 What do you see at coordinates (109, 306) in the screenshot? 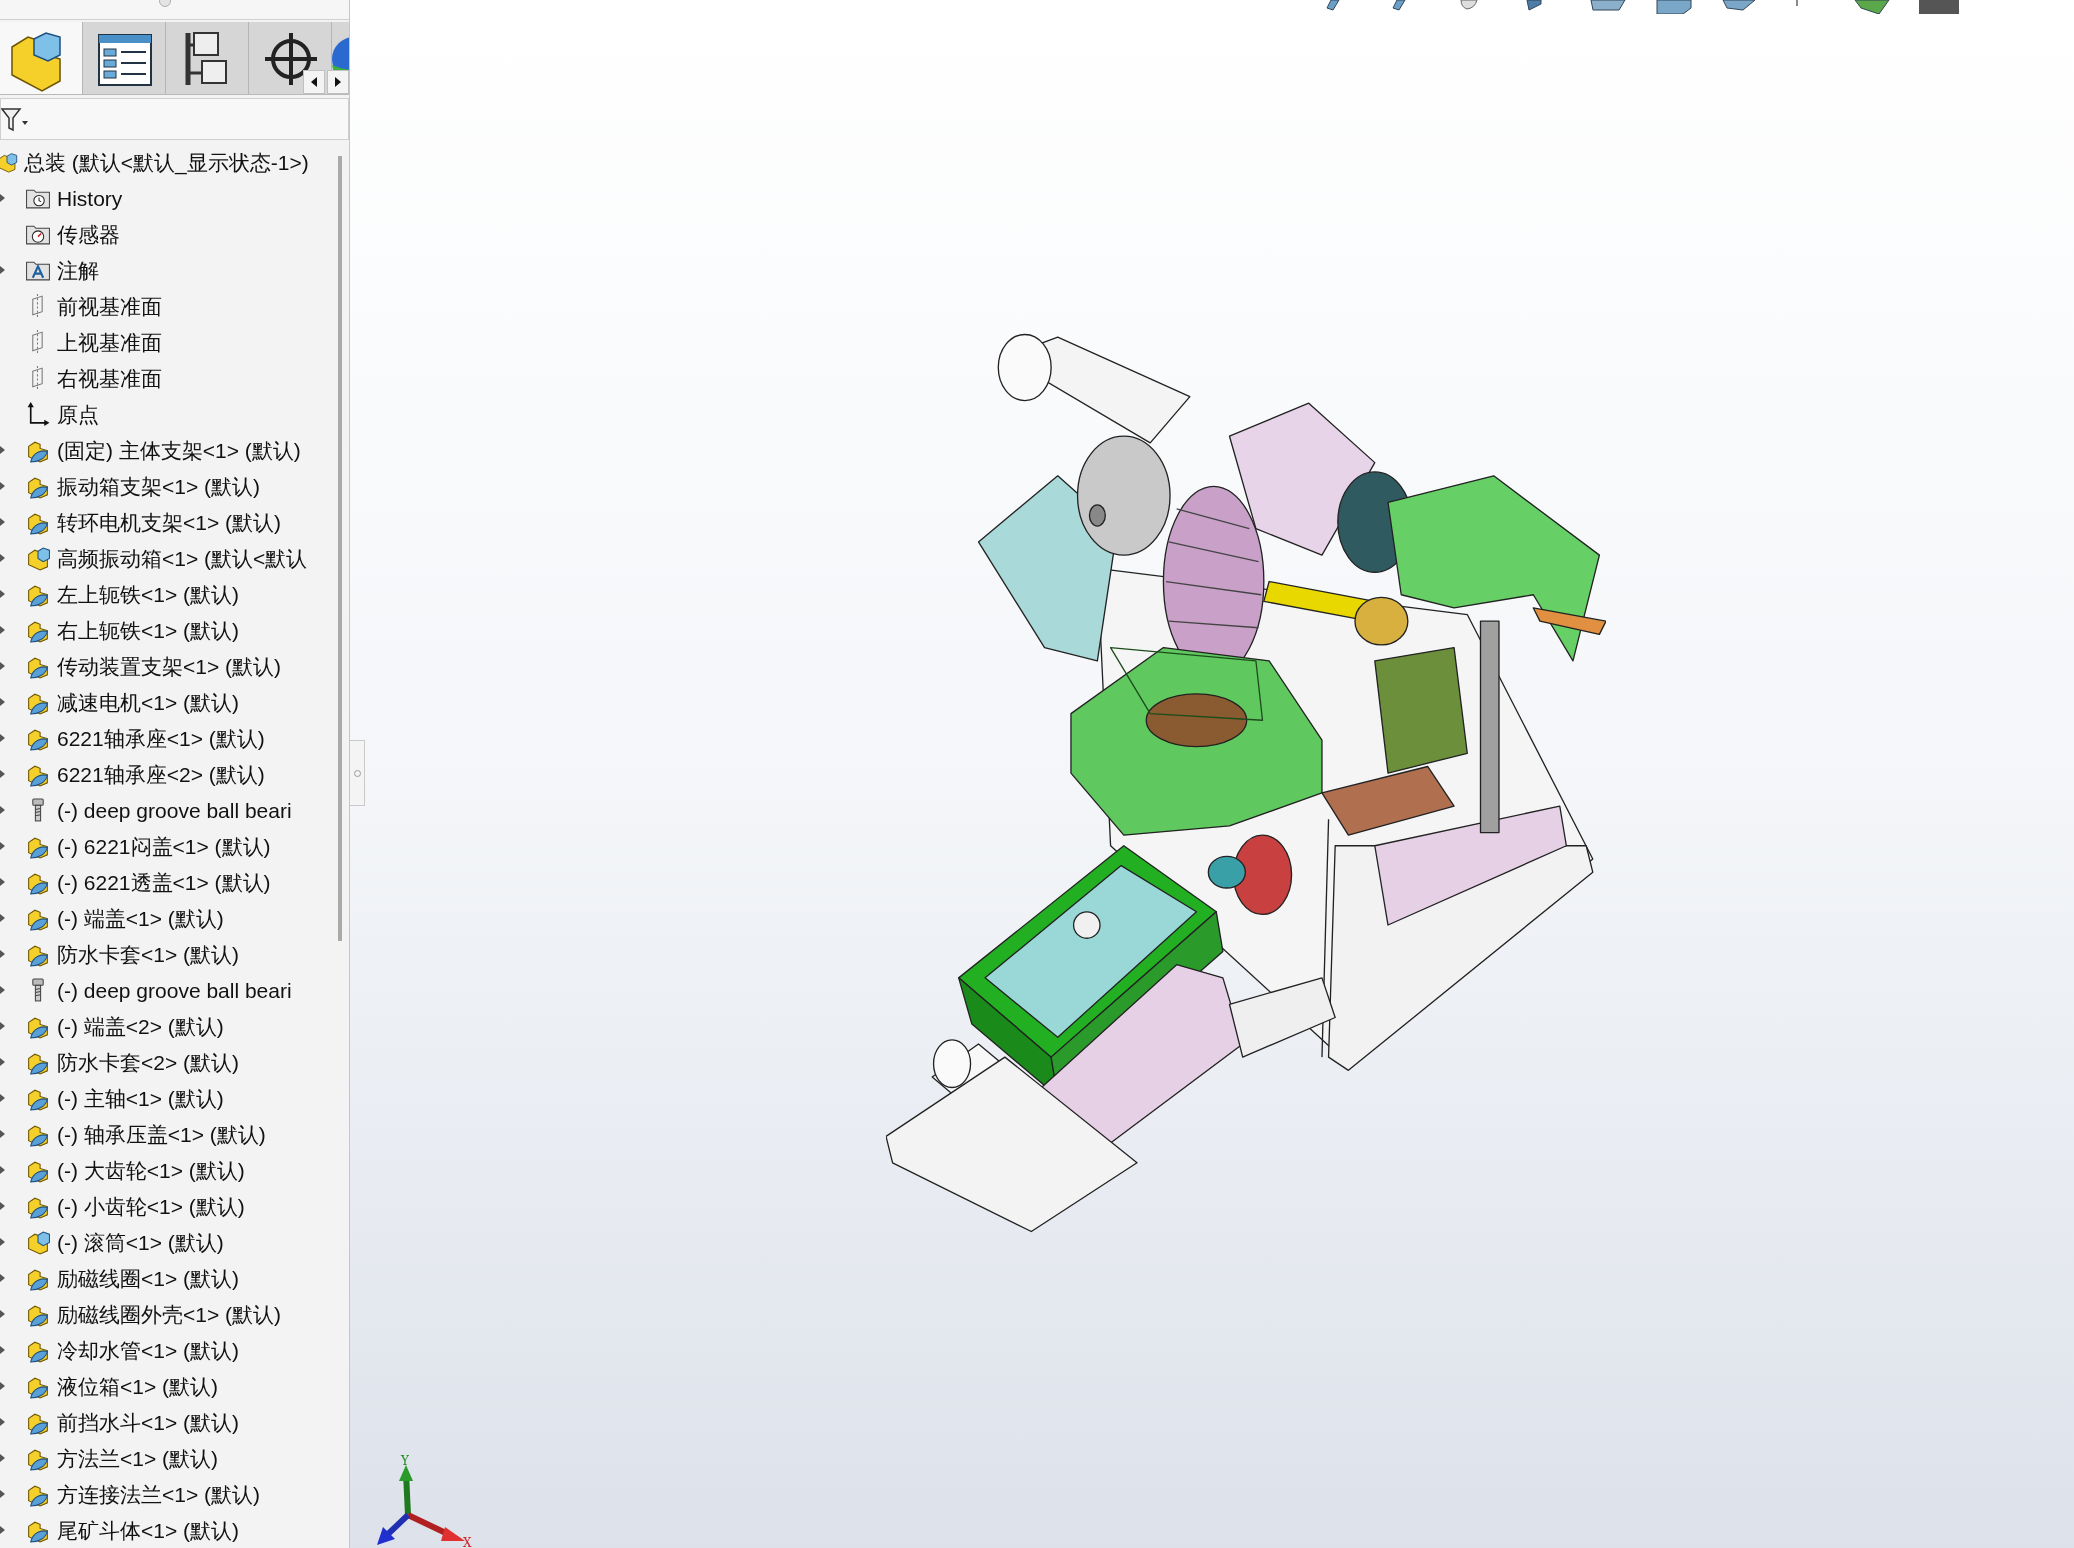
I see `tree-item-label: 前视基准面` at bounding box center [109, 306].